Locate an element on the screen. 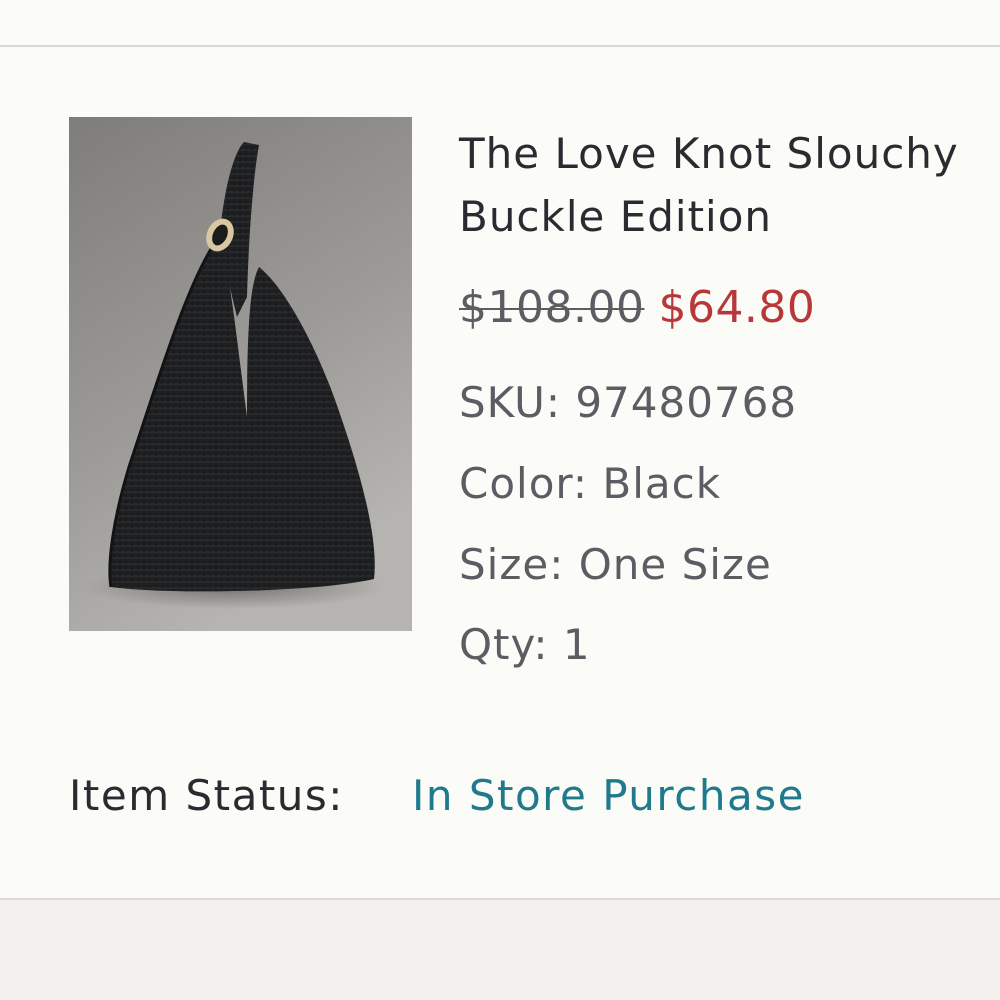  size-label: Size: One Size is located at coordinates (615, 564).